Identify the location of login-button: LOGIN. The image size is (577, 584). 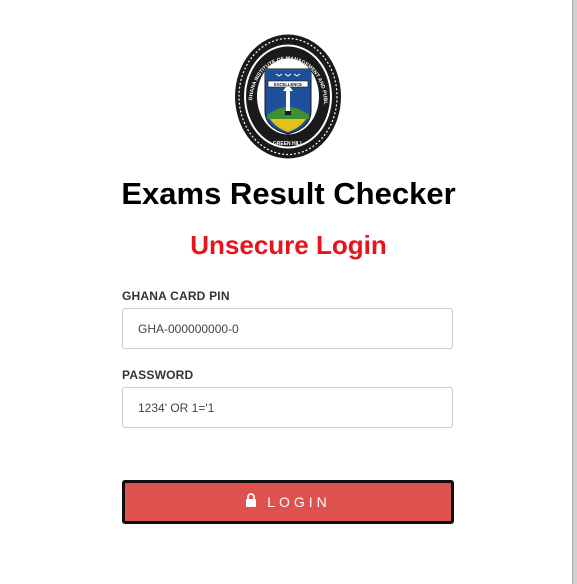
(288, 502).